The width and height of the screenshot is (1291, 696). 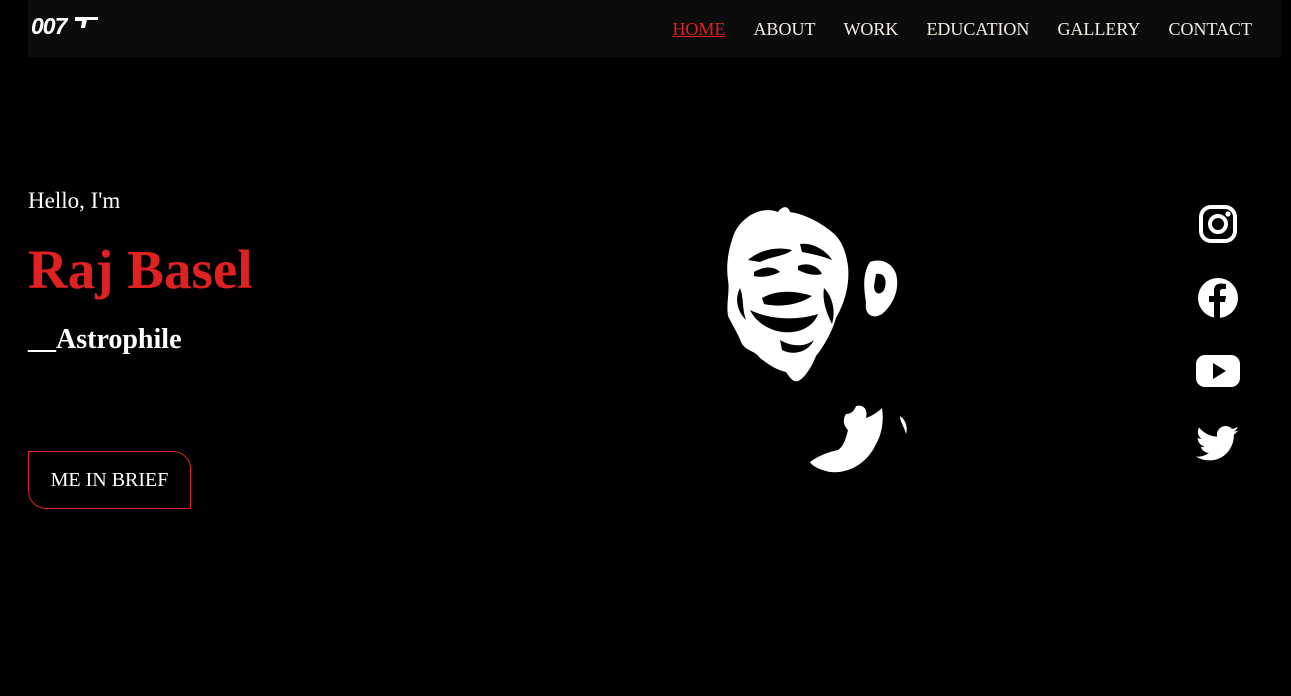 I want to click on instagram-link, so click(x=1218, y=224).